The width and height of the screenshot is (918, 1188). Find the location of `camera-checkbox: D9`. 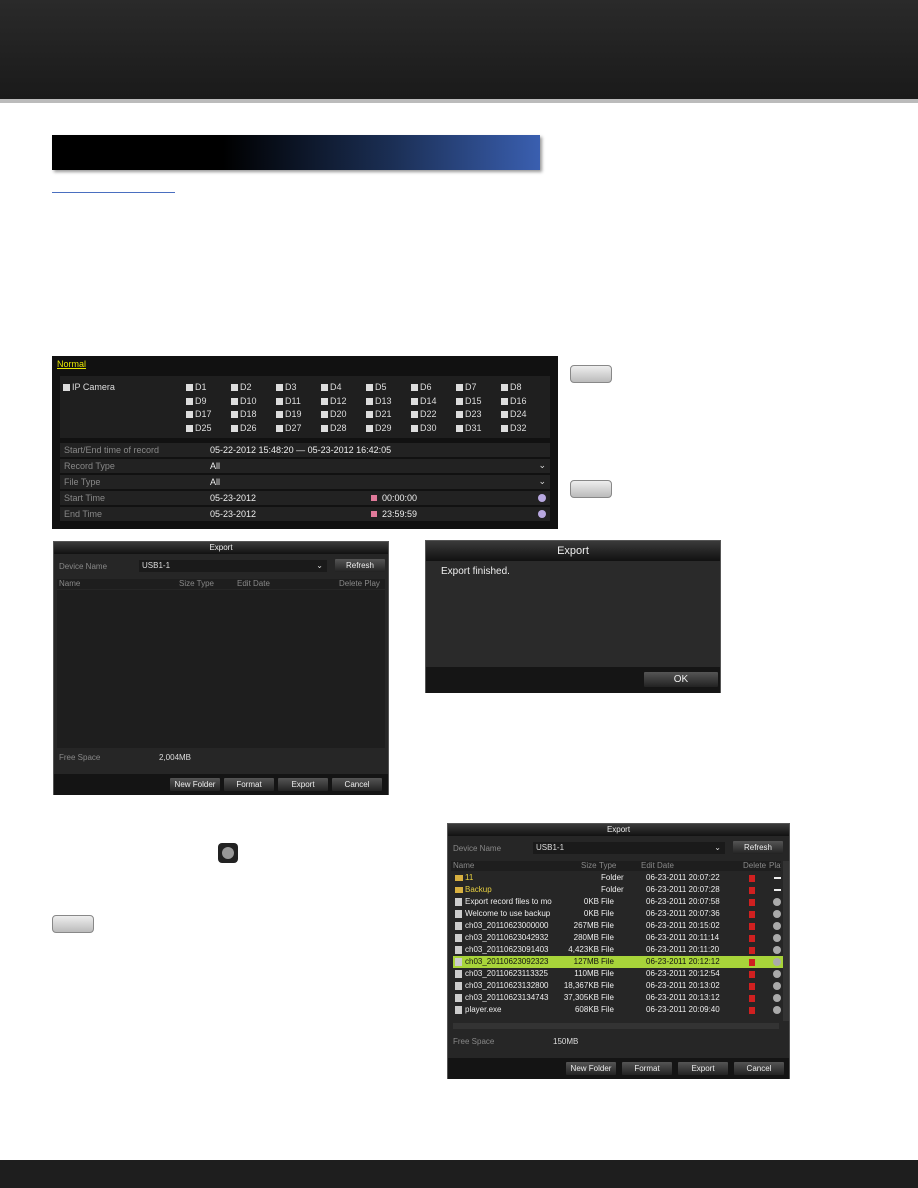

camera-checkbox: D9 is located at coordinates (196, 401).